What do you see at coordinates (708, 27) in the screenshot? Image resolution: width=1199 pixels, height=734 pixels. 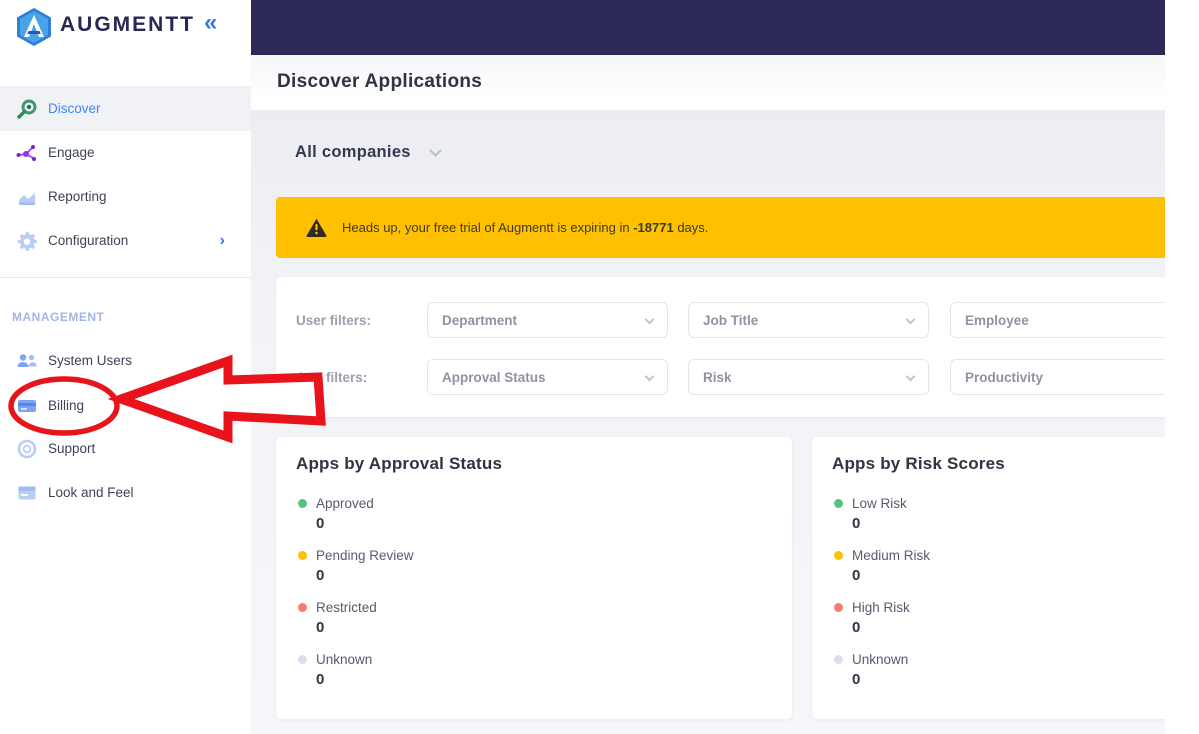 I see `top-navbar` at bounding box center [708, 27].